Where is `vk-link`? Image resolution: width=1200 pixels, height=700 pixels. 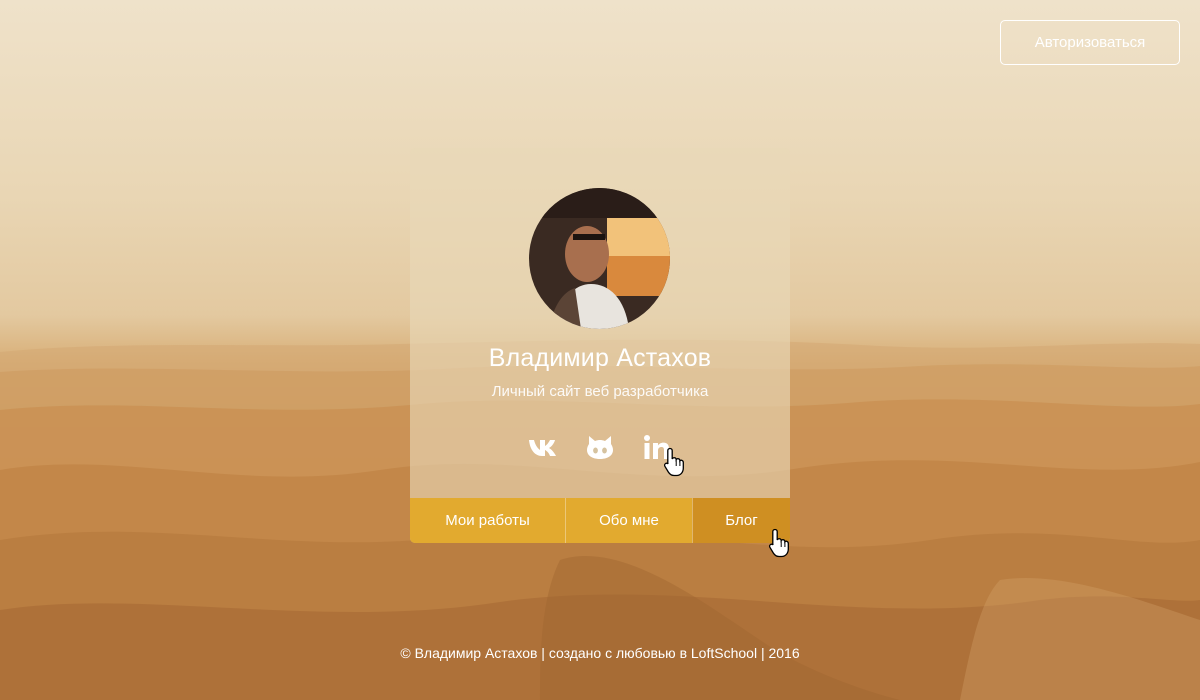 vk-link is located at coordinates (544, 447).